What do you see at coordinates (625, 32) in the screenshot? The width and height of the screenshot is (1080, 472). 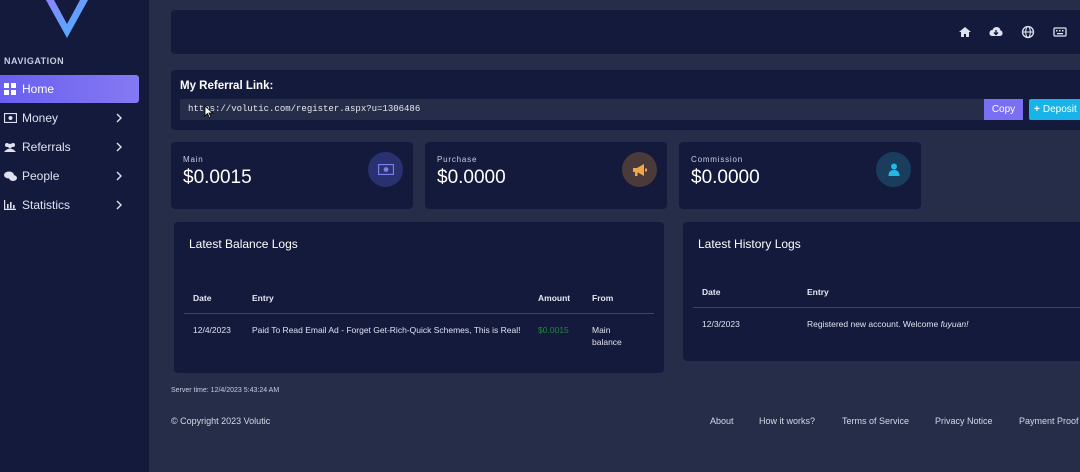 I see `top-bar` at bounding box center [625, 32].